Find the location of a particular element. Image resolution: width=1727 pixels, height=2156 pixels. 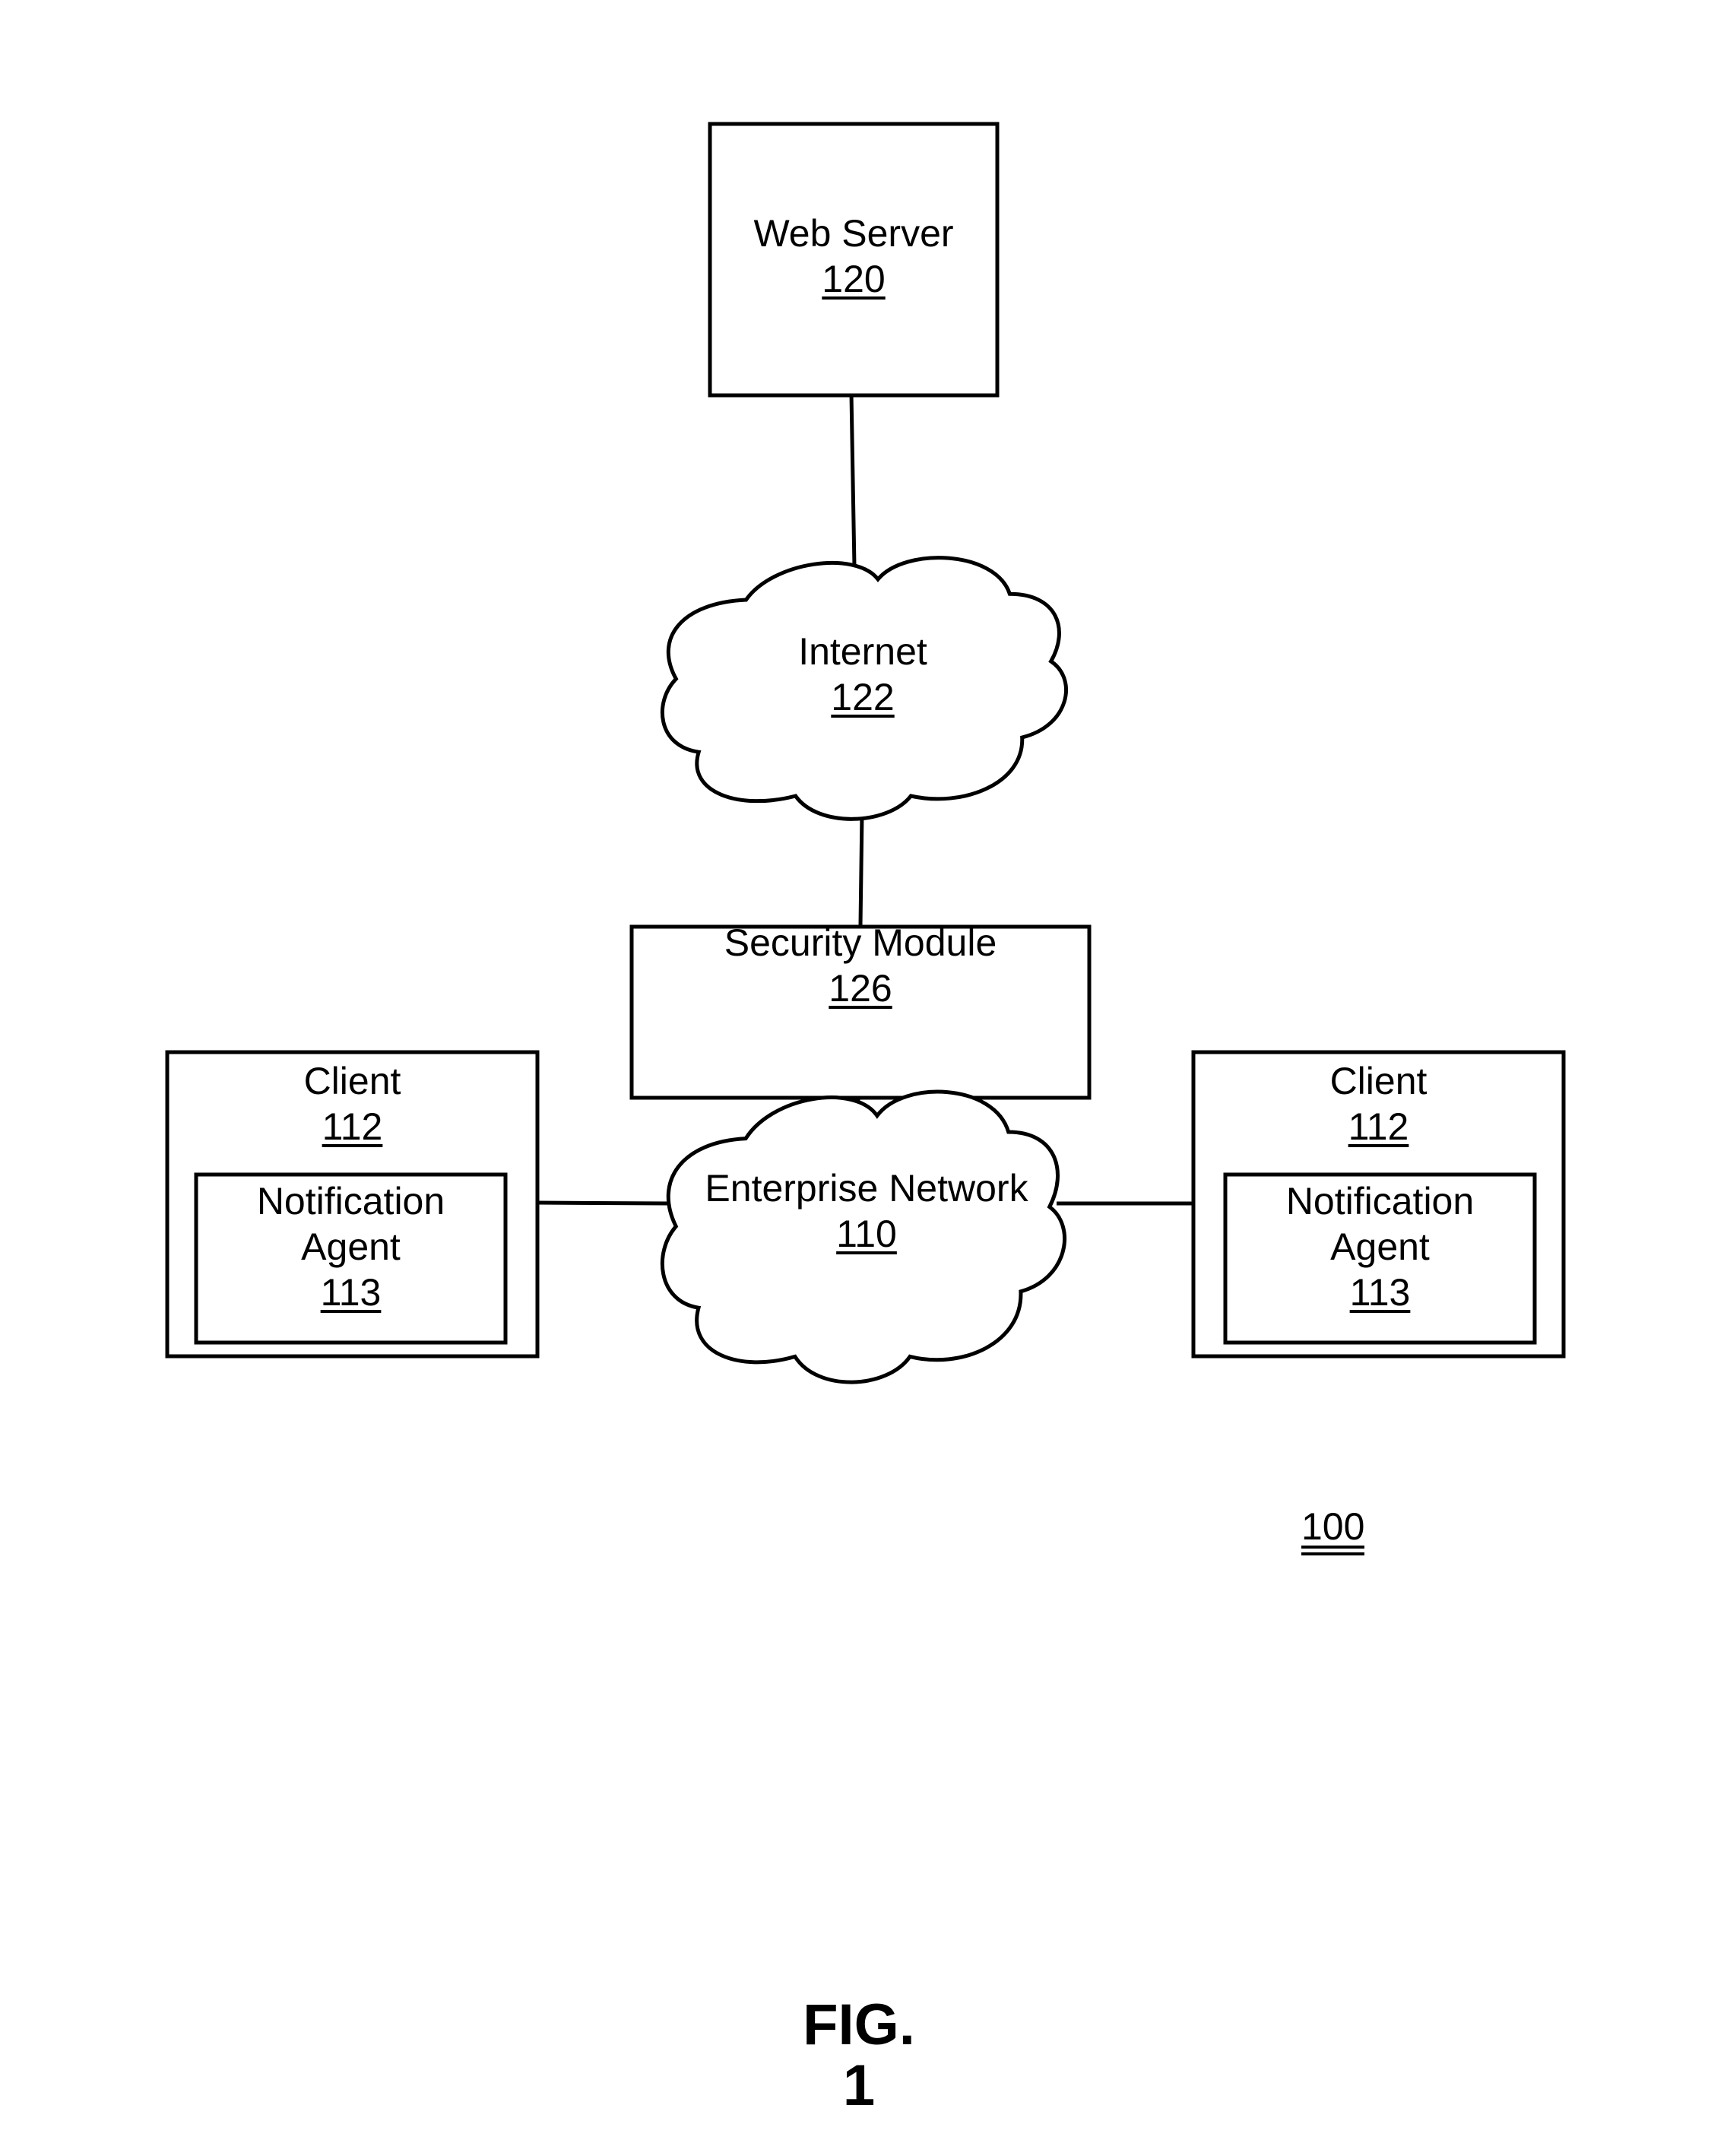

client-left-ref: 112 is located at coordinates (353, 1126).